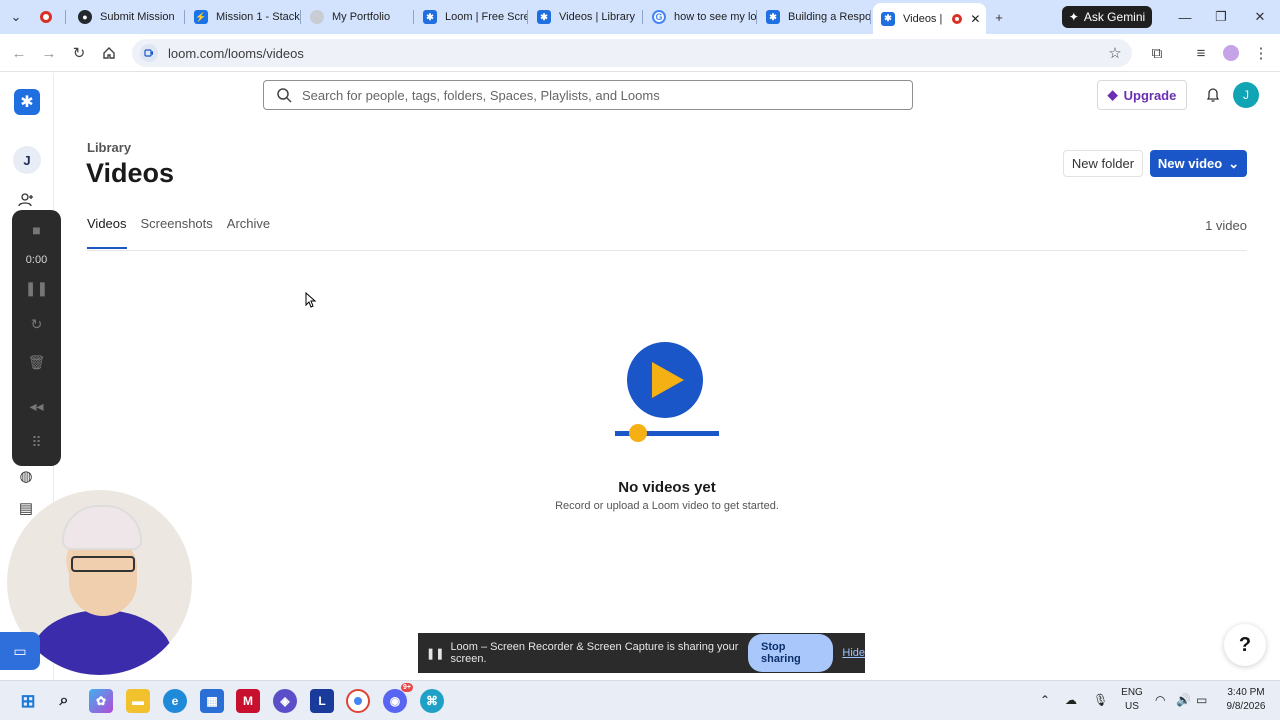 This screenshot has height=720, width=1280. What do you see at coordinates (586, 17) in the screenshot?
I see `tab-videos-library: ✱ Videos | Library` at bounding box center [586, 17].